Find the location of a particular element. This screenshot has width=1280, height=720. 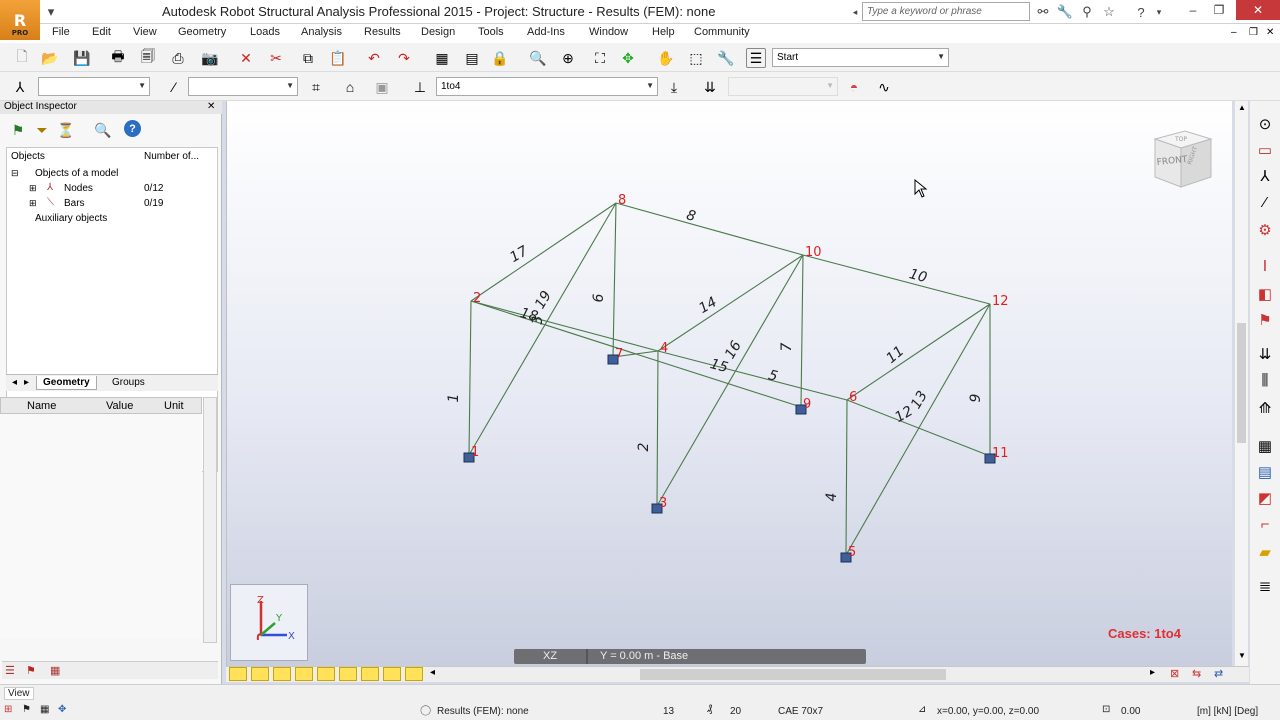

panel-close-icon: ✕ is located at coordinates (211, 106).